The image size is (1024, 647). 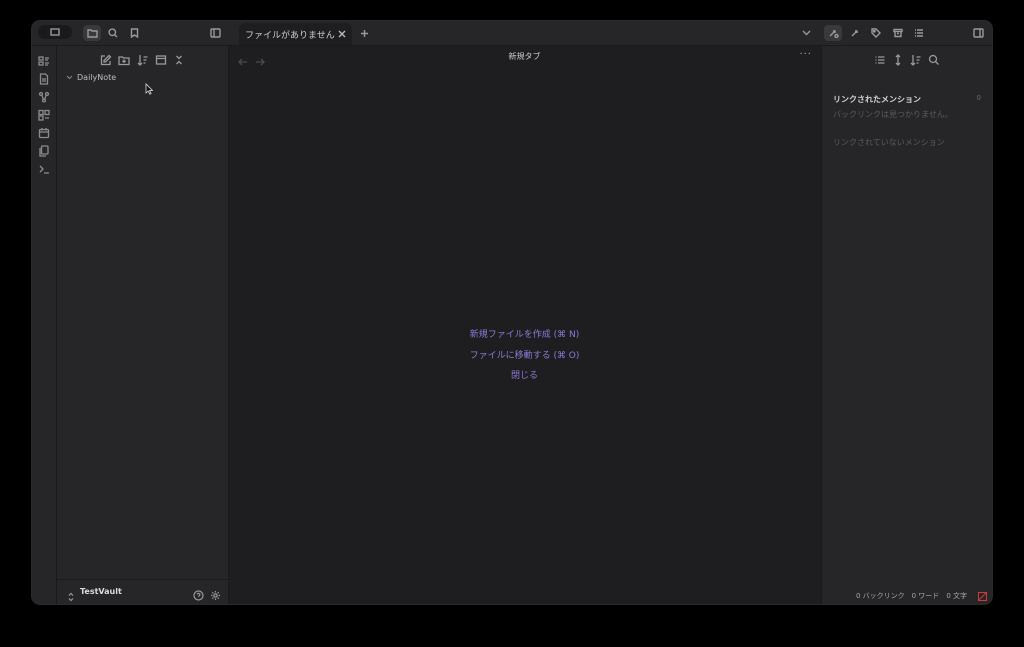 What do you see at coordinates (806, 33) in the screenshot?
I see `tab-list-chevron-icon` at bounding box center [806, 33].